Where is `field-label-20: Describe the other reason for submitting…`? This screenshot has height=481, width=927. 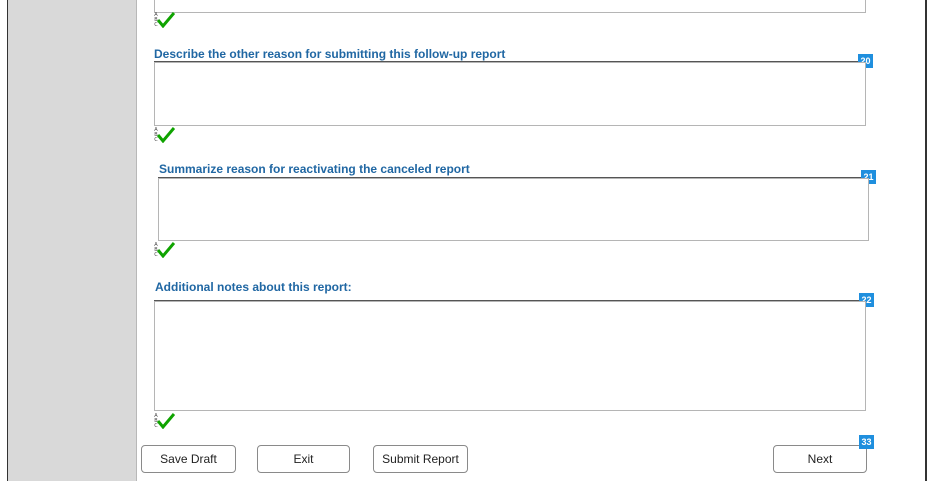 field-label-20: Describe the other reason for submitting… is located at coordinates (330, 54).